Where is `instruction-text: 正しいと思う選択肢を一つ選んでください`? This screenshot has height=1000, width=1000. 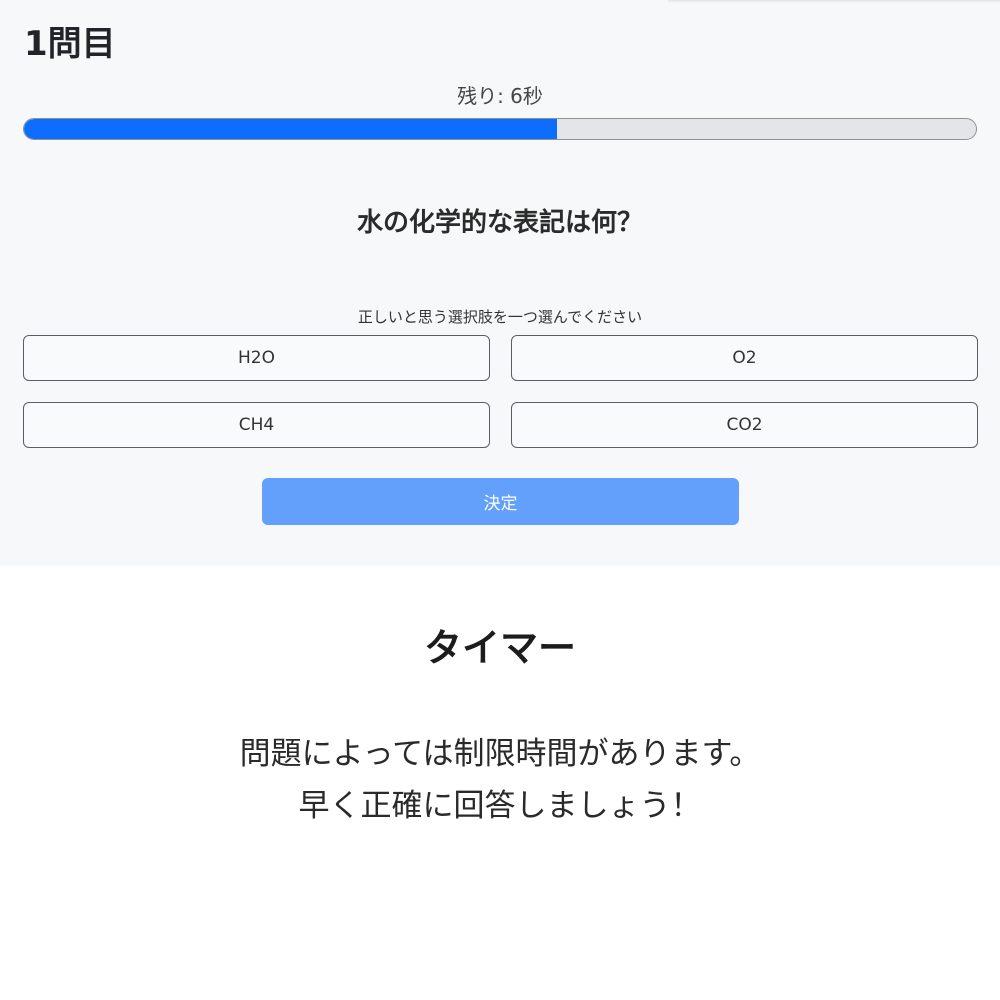 instruction-text: 正しいと思う選択肢を一つ選んでください is located at coordinates (500, 317).